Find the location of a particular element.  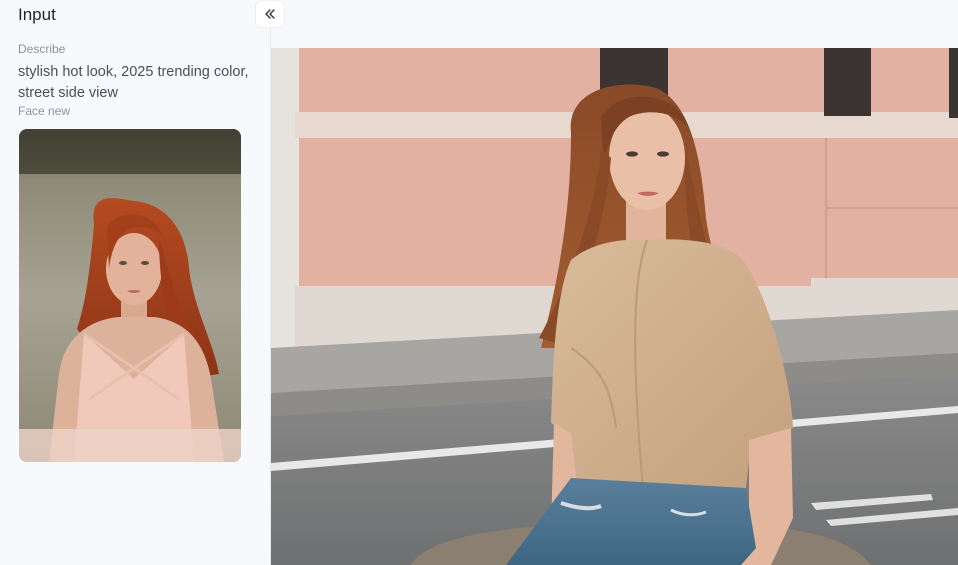

collapse-sidebar-button is located at coordinates (270, 14).